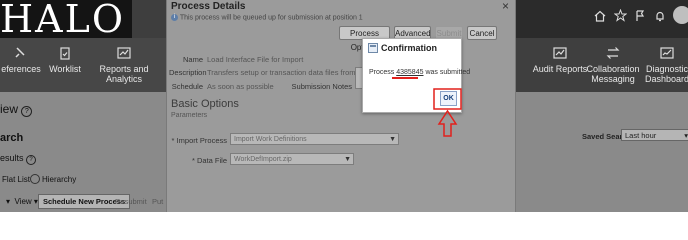 The height and width of the screenshot is (240, 688). I want to click on annotation-highlight-box, so click(447, 99).